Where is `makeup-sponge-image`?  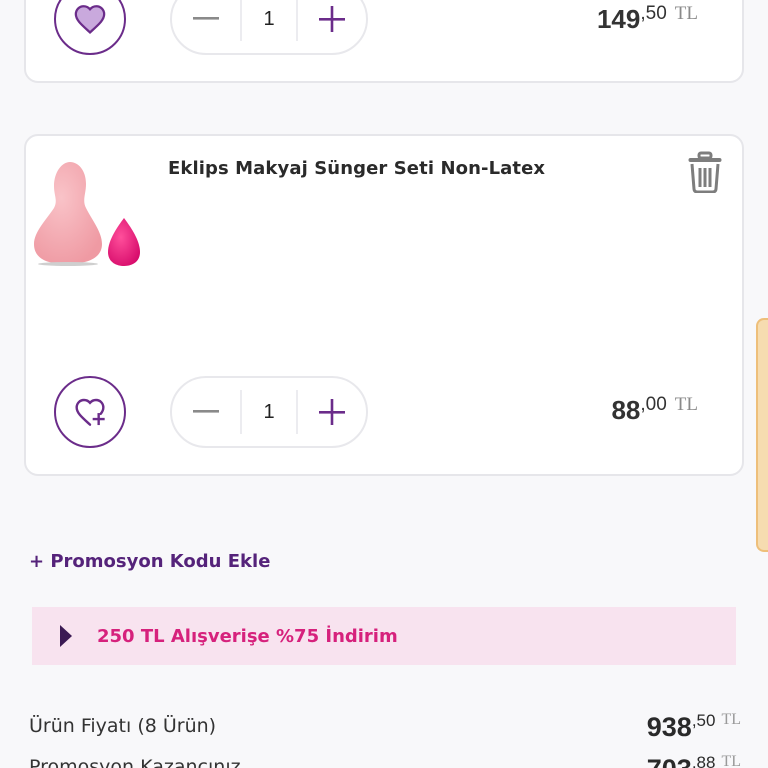 makeup-sponge-image is located at coordinates (87, 214).